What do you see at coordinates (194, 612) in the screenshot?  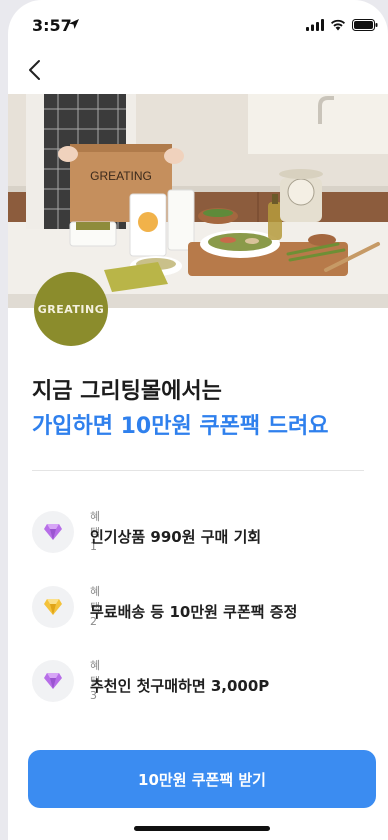 I see `benefit-text: 무료배송 등 10만원 쿠폰팩 증정` at bounding box center [194, 612].